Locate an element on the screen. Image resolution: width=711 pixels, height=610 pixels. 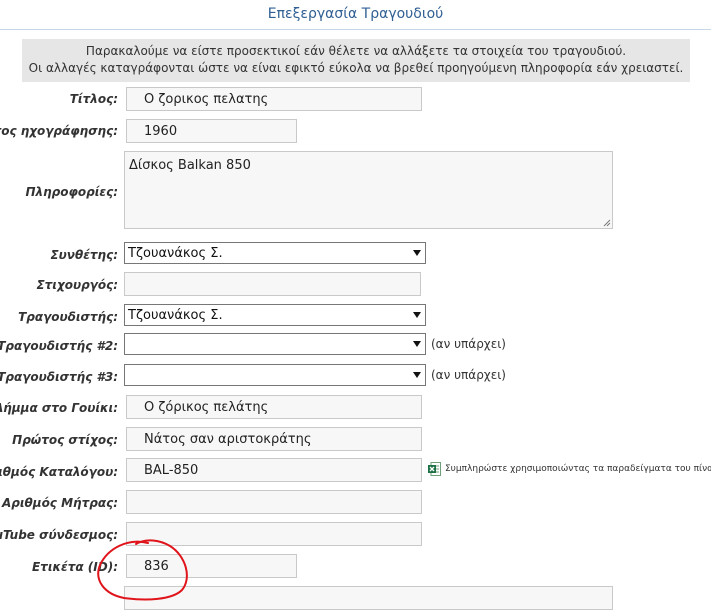
info-label: Πληροφορίες: is located at coordinates (71, 192).